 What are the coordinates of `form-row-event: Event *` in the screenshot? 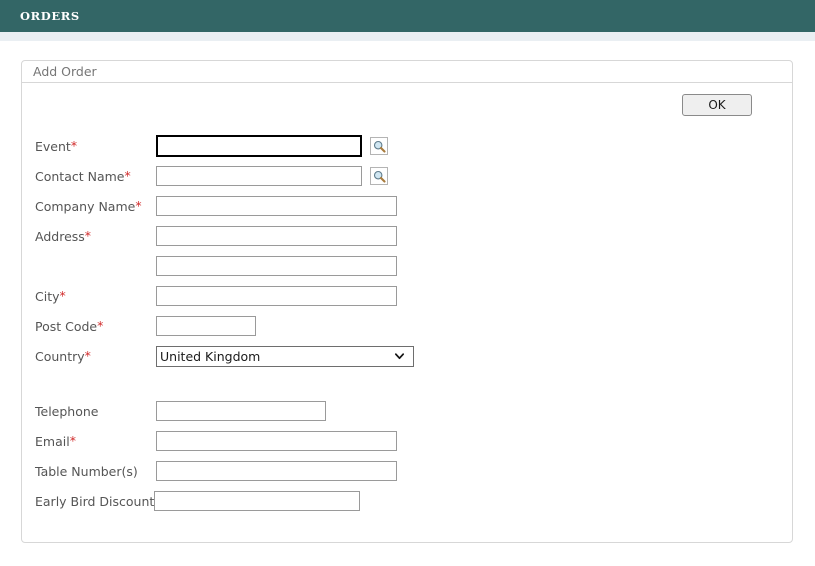 It's located at (413, 146).